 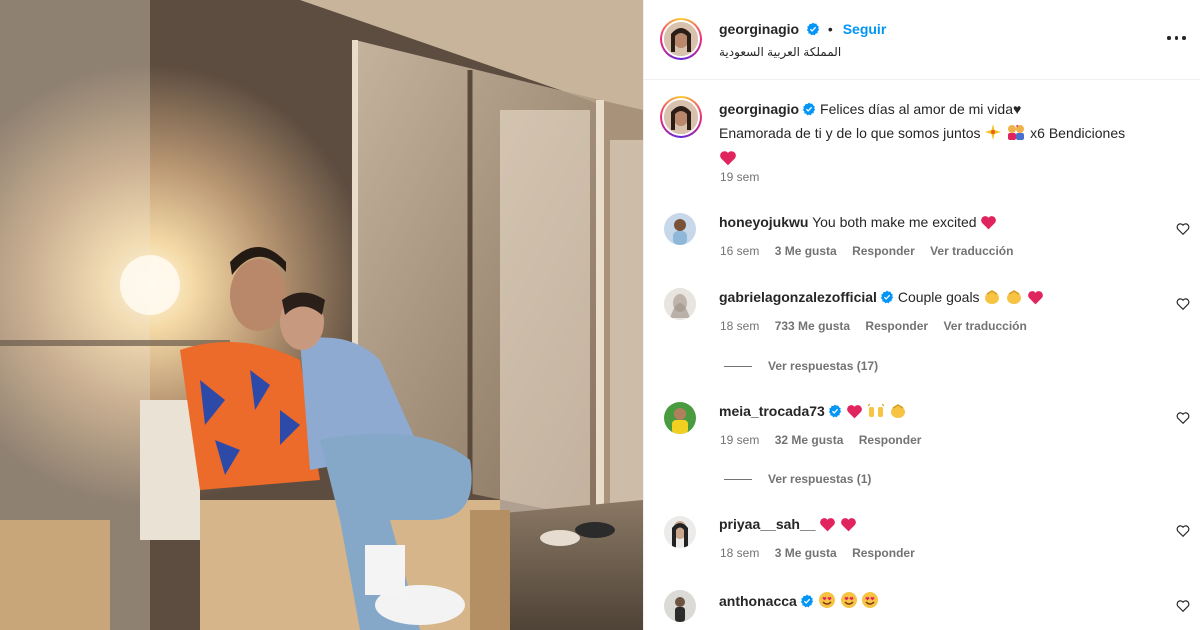 What do you see at coordinates (883, 251) in the screenshot?
I see `comment-1-reply-button: Responder` at bounding box center [883, 251].